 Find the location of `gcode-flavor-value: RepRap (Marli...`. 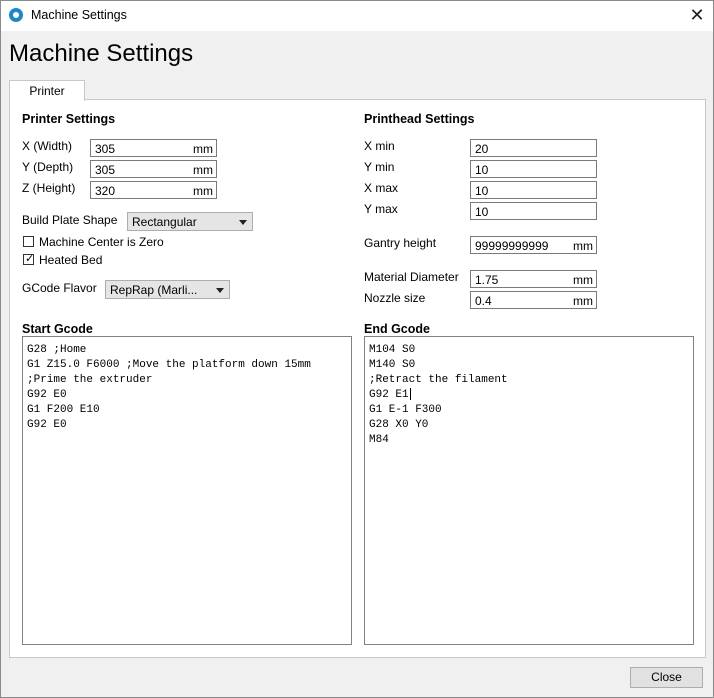

gcode-flavor-value: RepRap (Marli... is located at coordinates (154, 290).